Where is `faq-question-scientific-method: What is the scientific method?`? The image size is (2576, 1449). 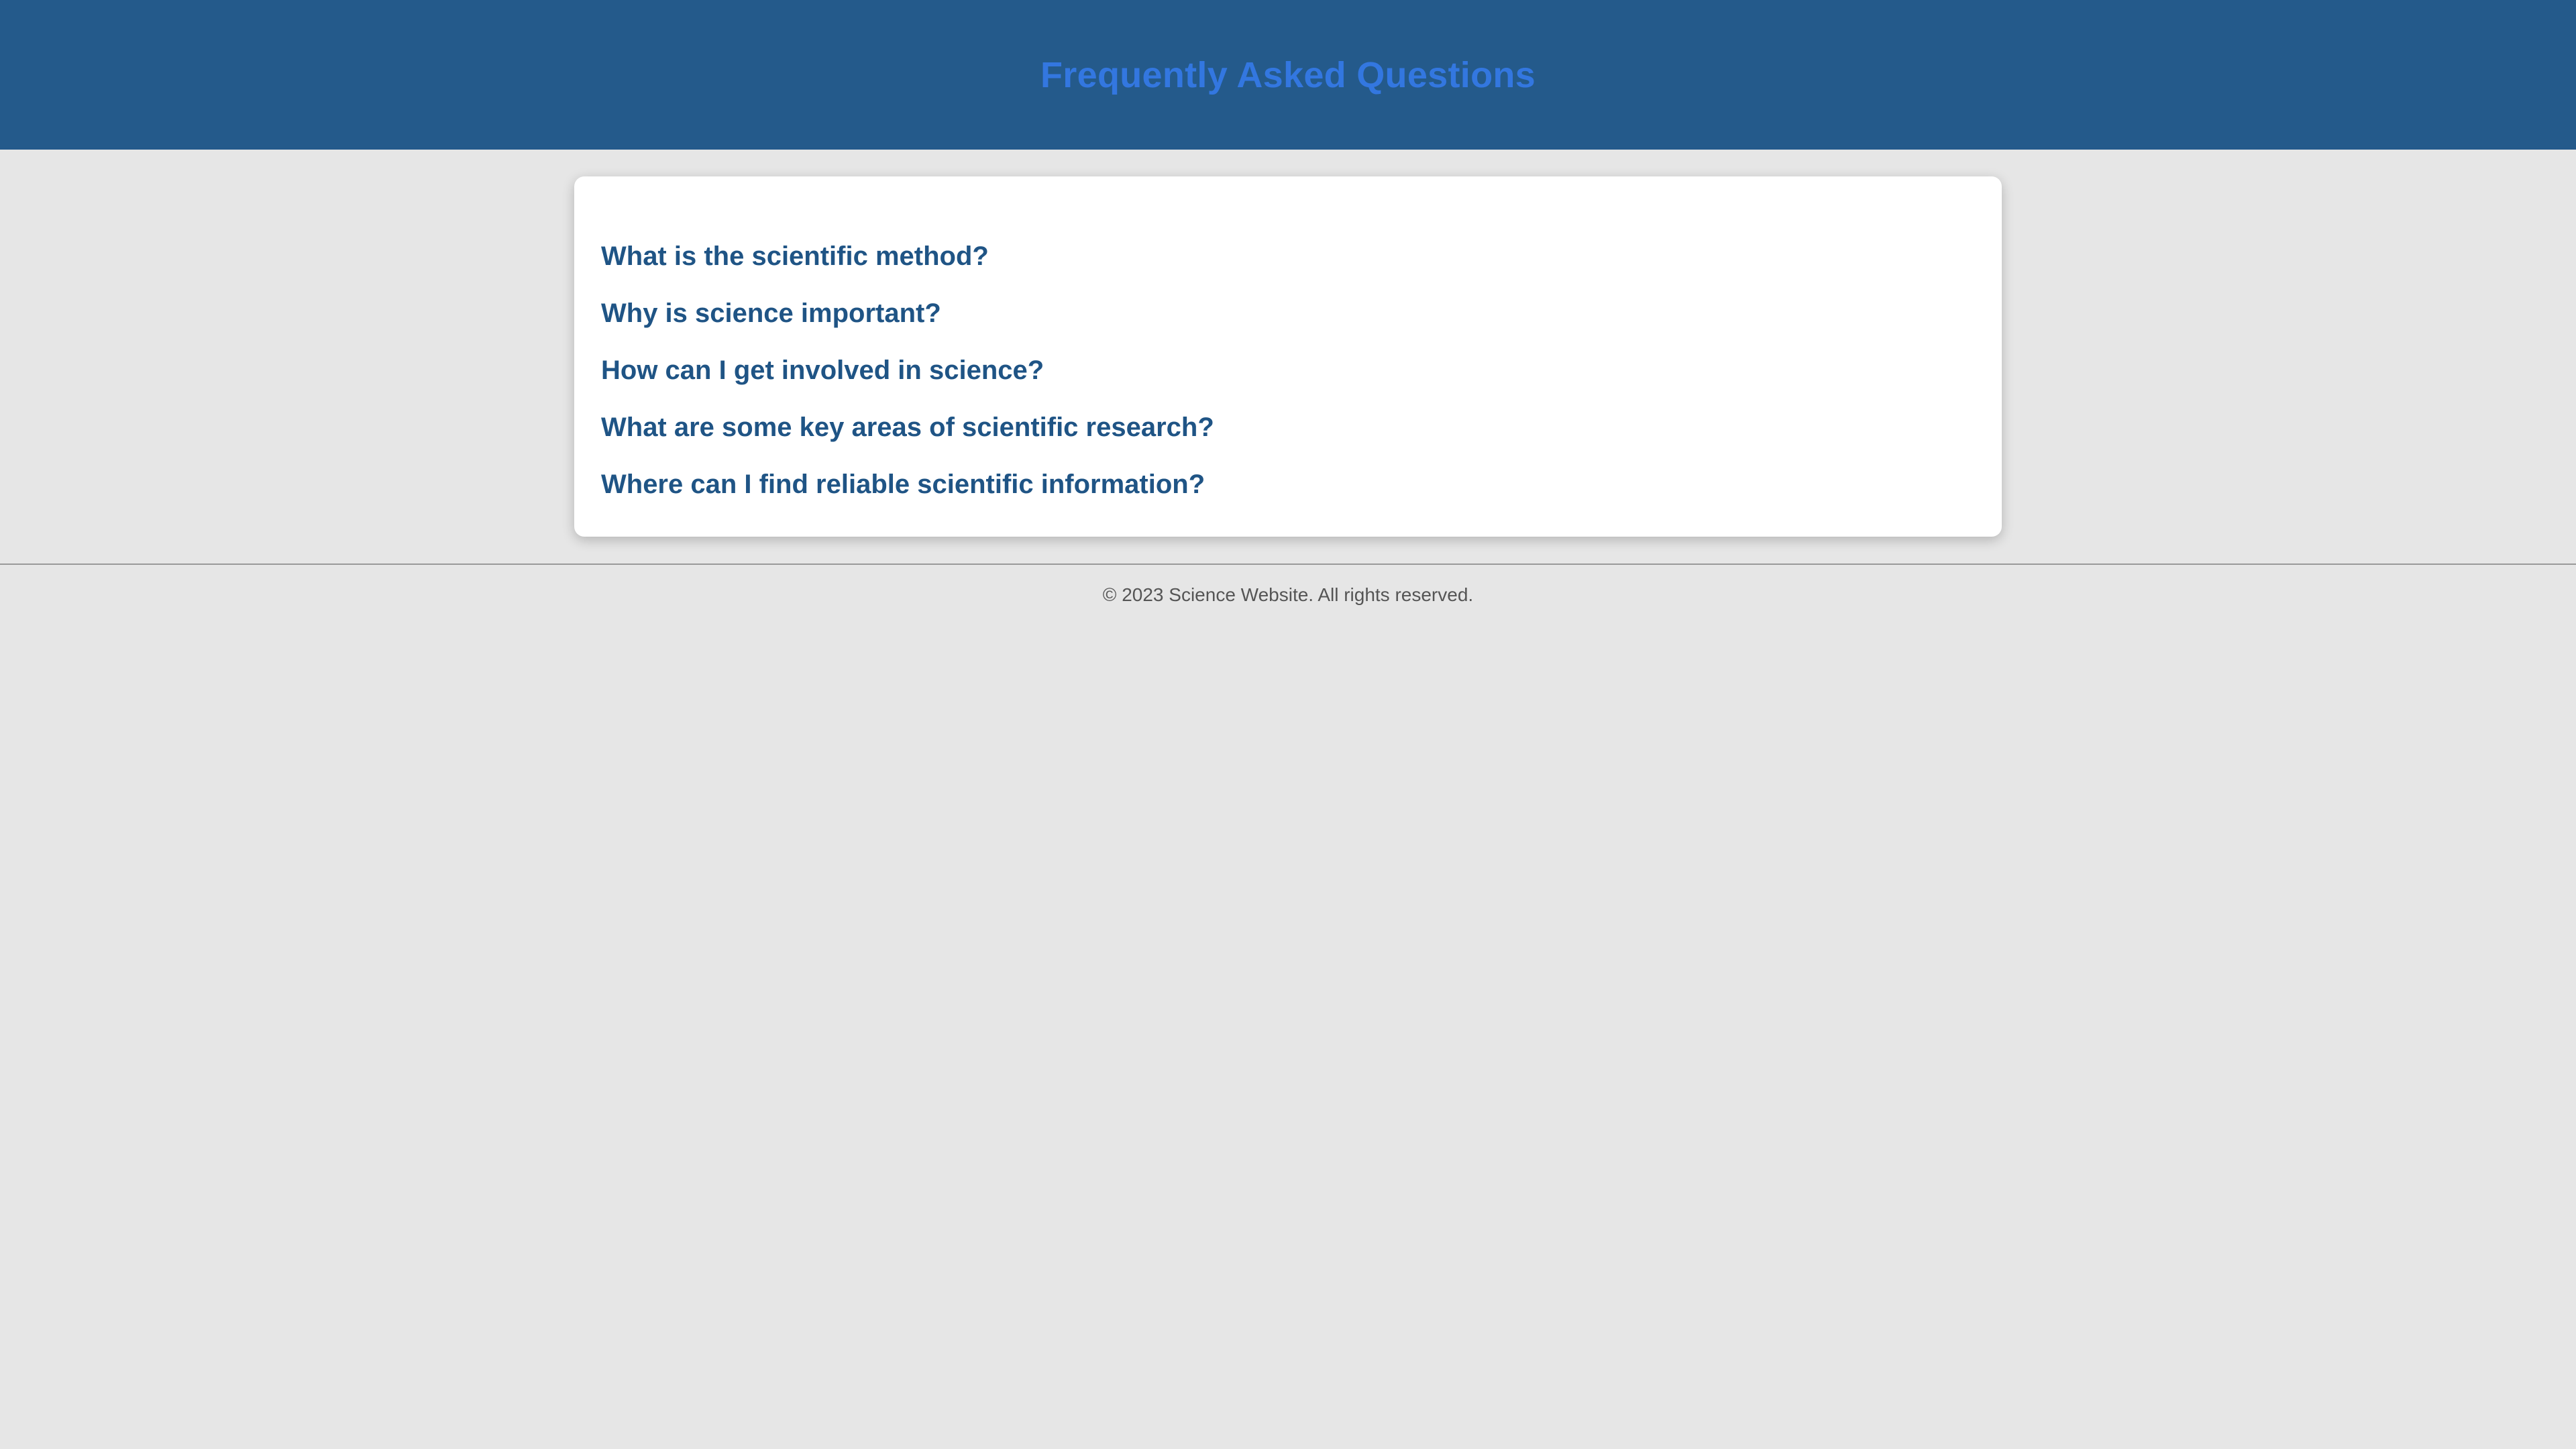
faq-question-scientific-method: What is the scientific method? is located at coordinates (795, 256).